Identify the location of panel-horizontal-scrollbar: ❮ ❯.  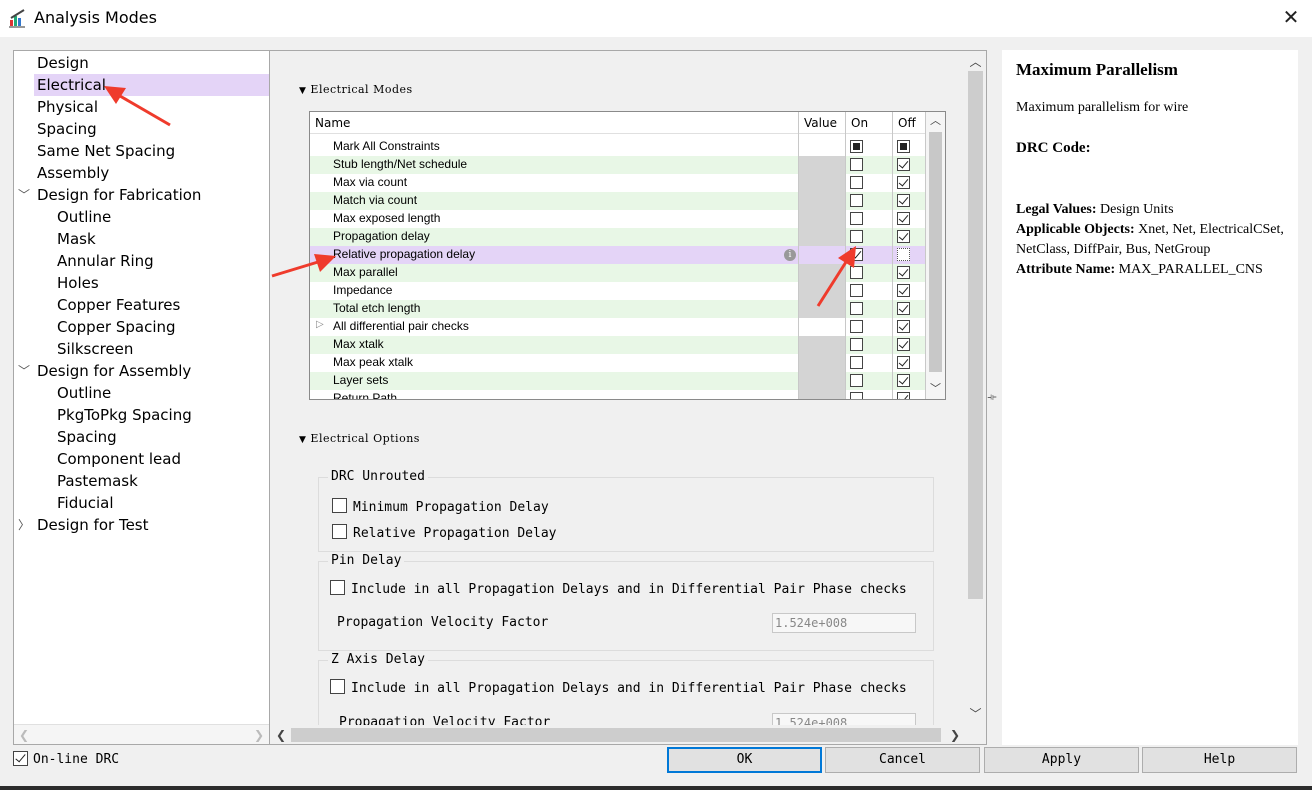
(628, 734).